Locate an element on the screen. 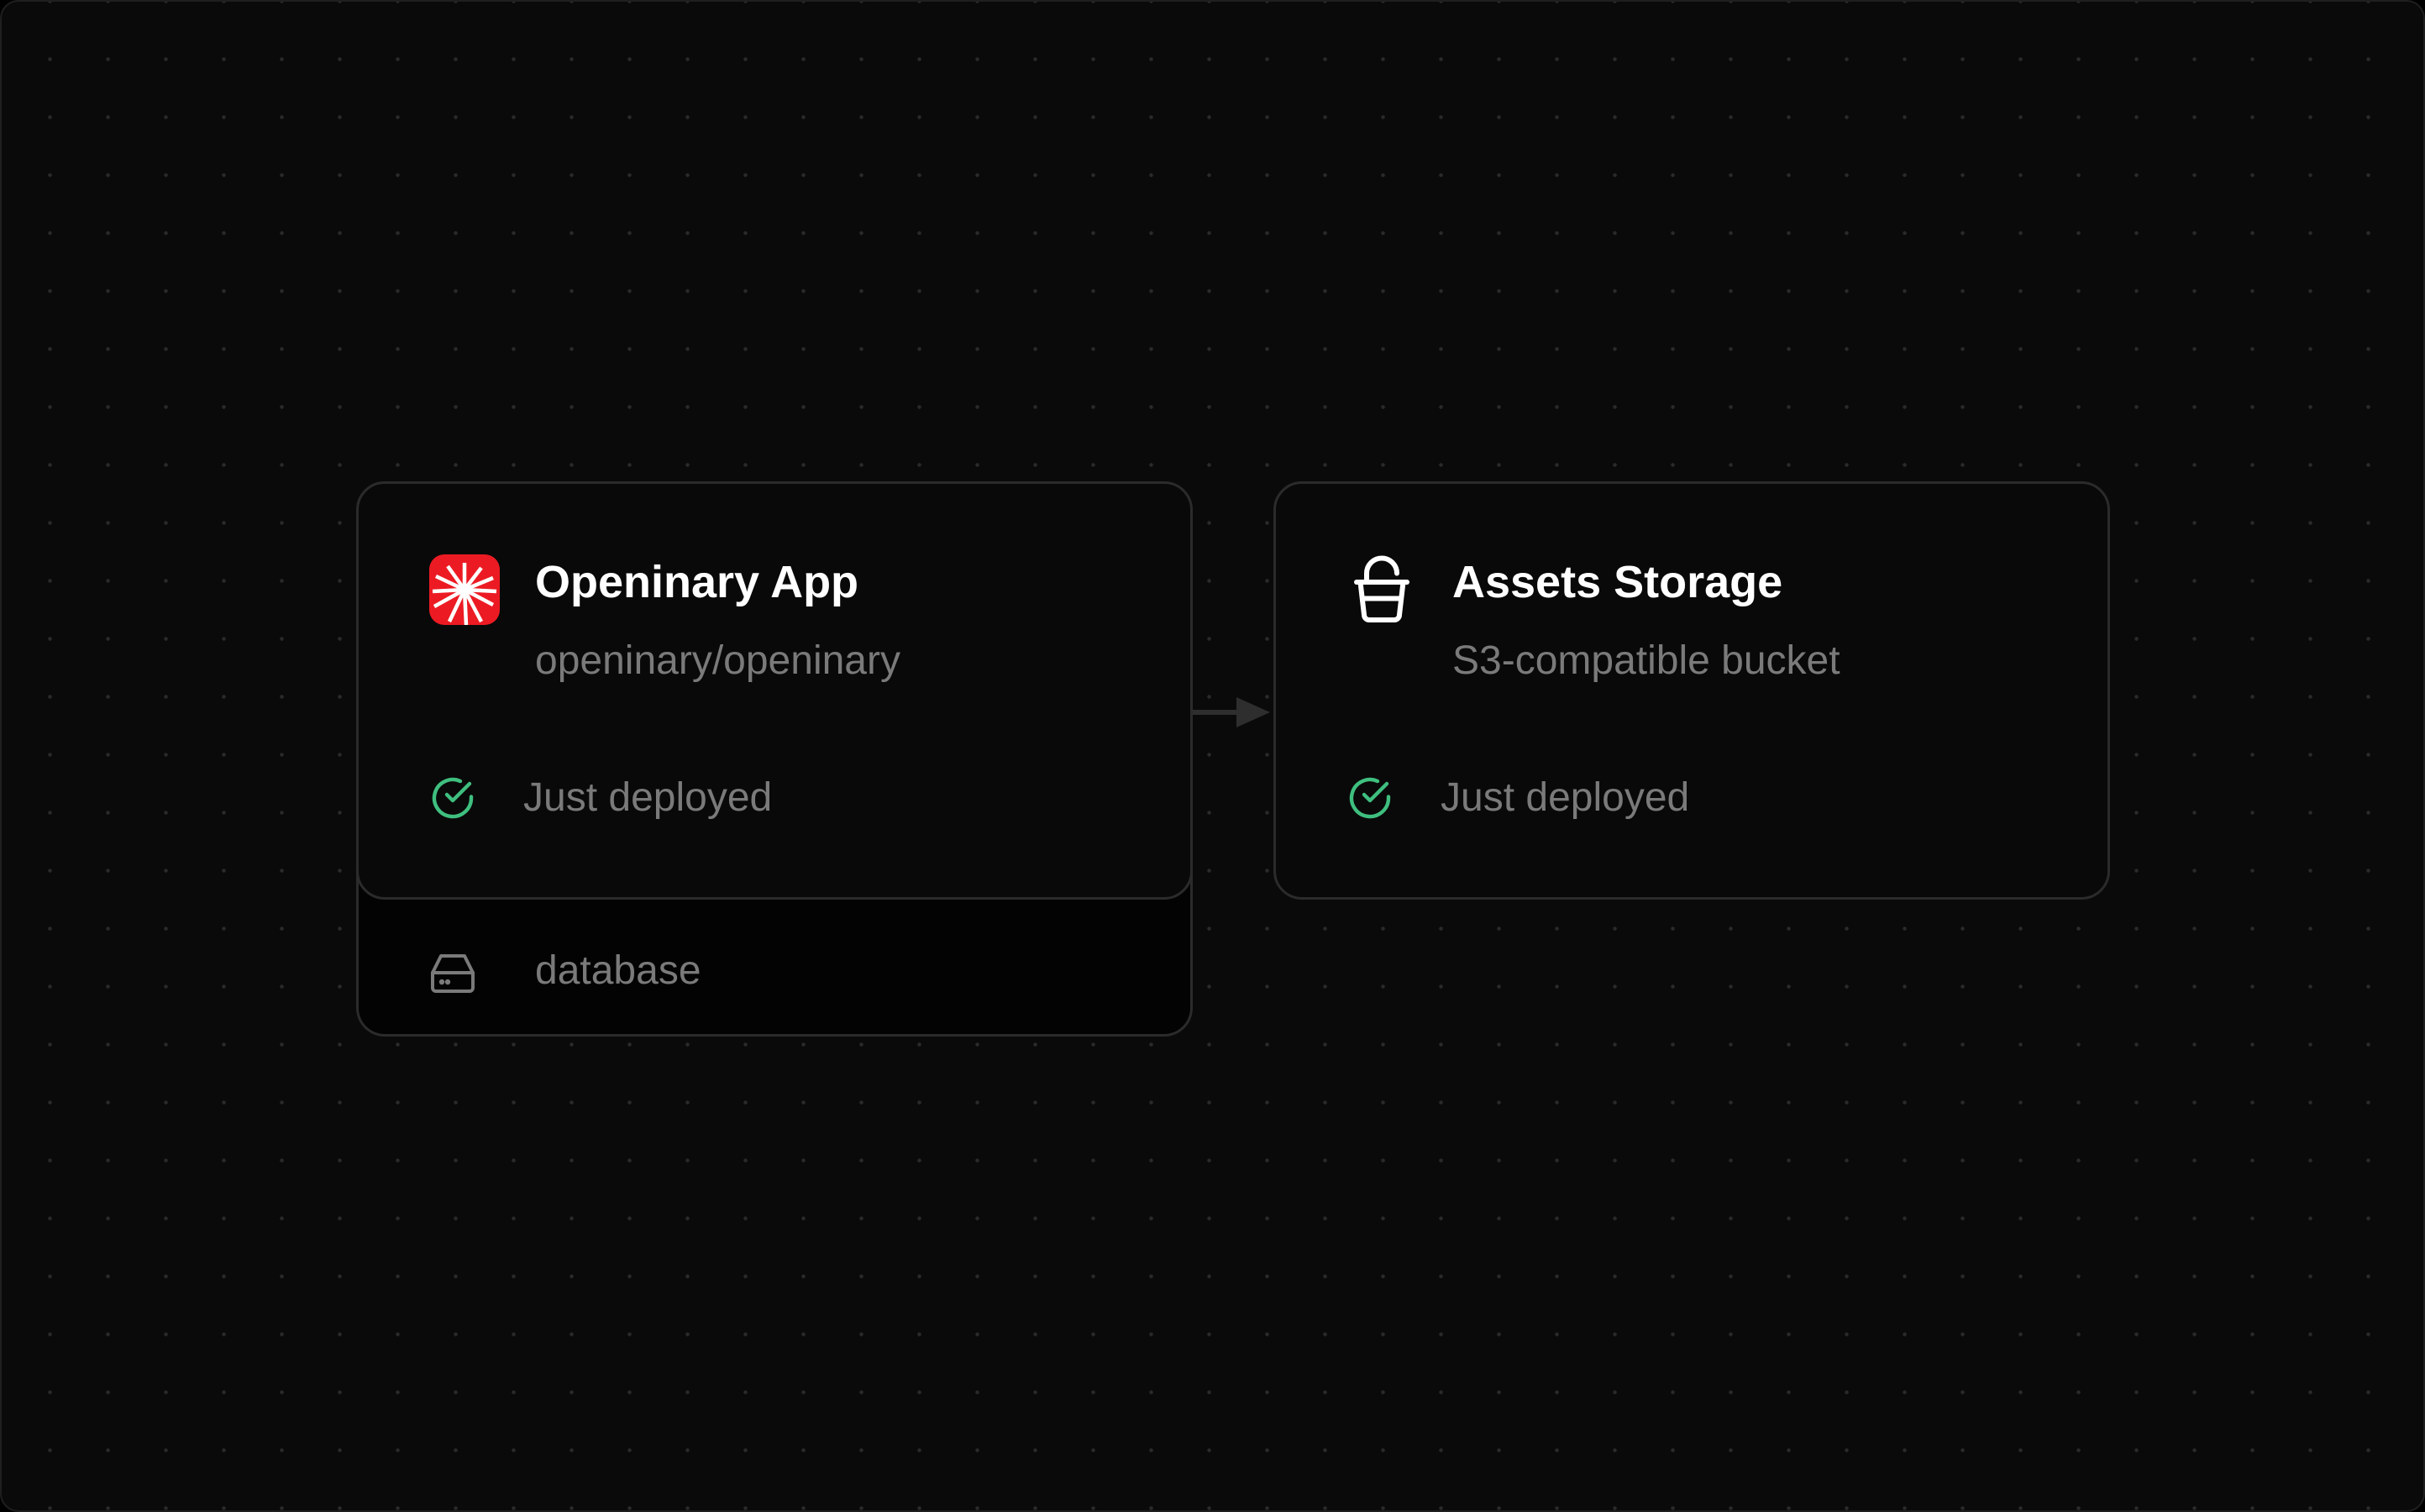  service-title: Openinary App is located at coordinates (697, 582).